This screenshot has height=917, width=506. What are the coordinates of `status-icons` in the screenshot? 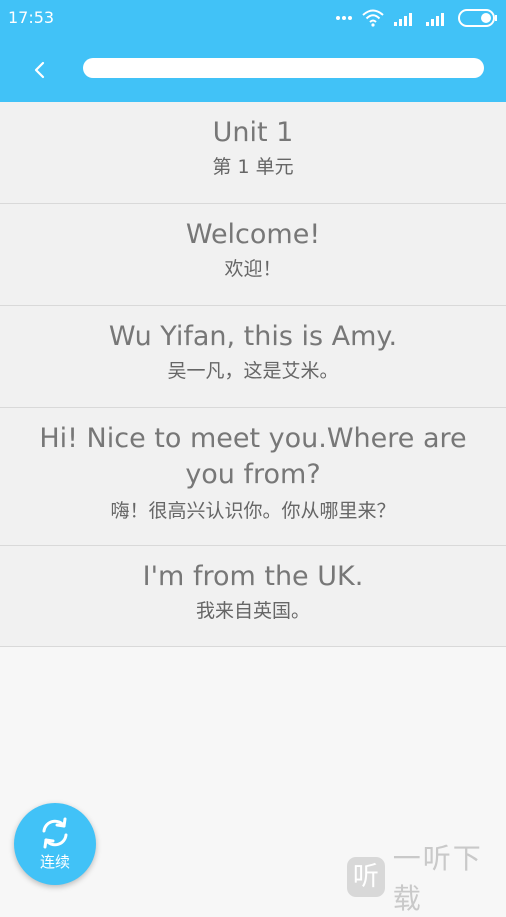 It's located at (417, 18).